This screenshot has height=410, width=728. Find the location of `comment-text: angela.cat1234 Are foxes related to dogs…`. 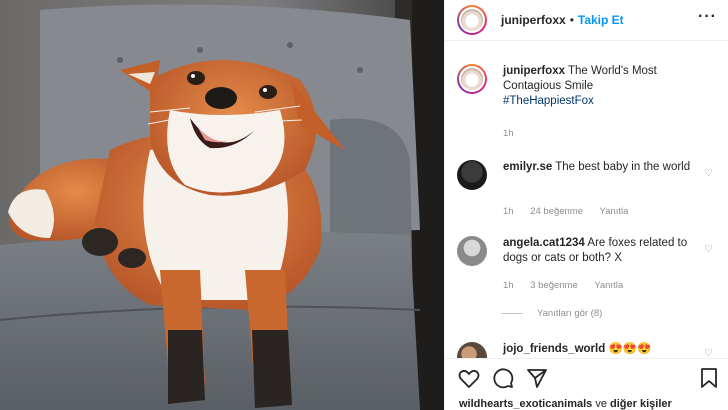

comment-text: angela.cat1234 Are foxes related to dogs… is located at coordinates (598, 251).